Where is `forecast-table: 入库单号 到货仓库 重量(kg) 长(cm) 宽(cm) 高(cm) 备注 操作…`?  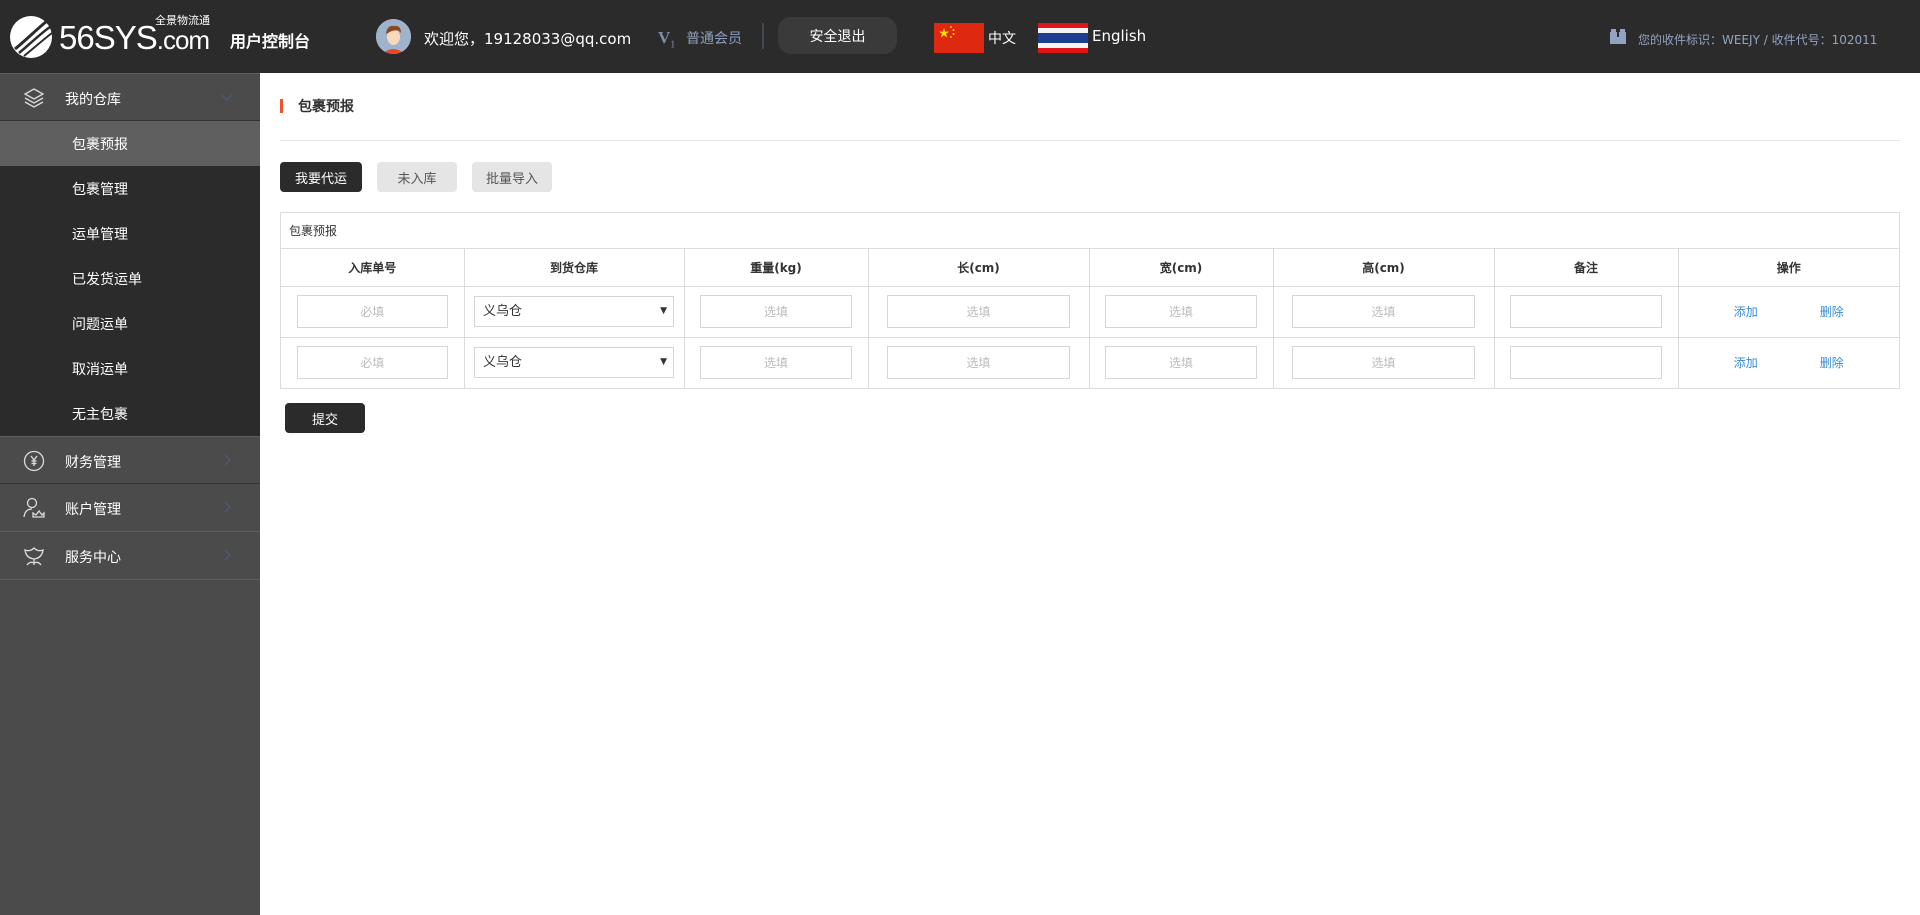 forecast-table: 入库单号 到货仓库 重量(kg) 长(cm) 宽(cm) 高(cm) 备注 操作… is located at coordinates (1090, 318).